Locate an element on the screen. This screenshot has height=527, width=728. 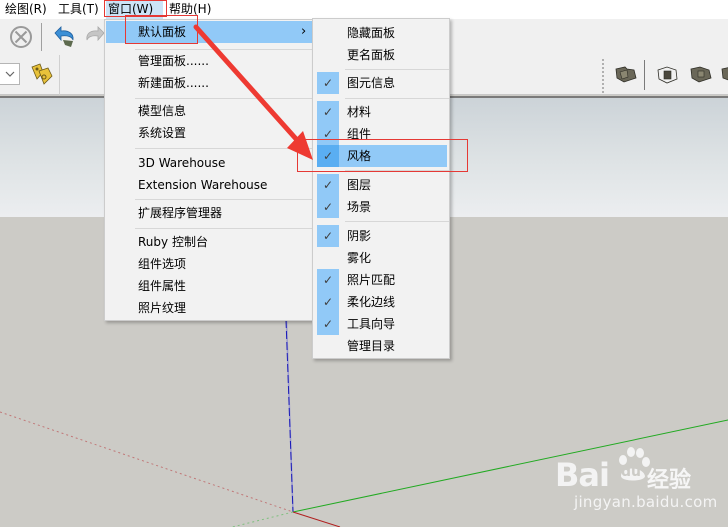
chevron-down-icon is located at coordinates (10, 75).